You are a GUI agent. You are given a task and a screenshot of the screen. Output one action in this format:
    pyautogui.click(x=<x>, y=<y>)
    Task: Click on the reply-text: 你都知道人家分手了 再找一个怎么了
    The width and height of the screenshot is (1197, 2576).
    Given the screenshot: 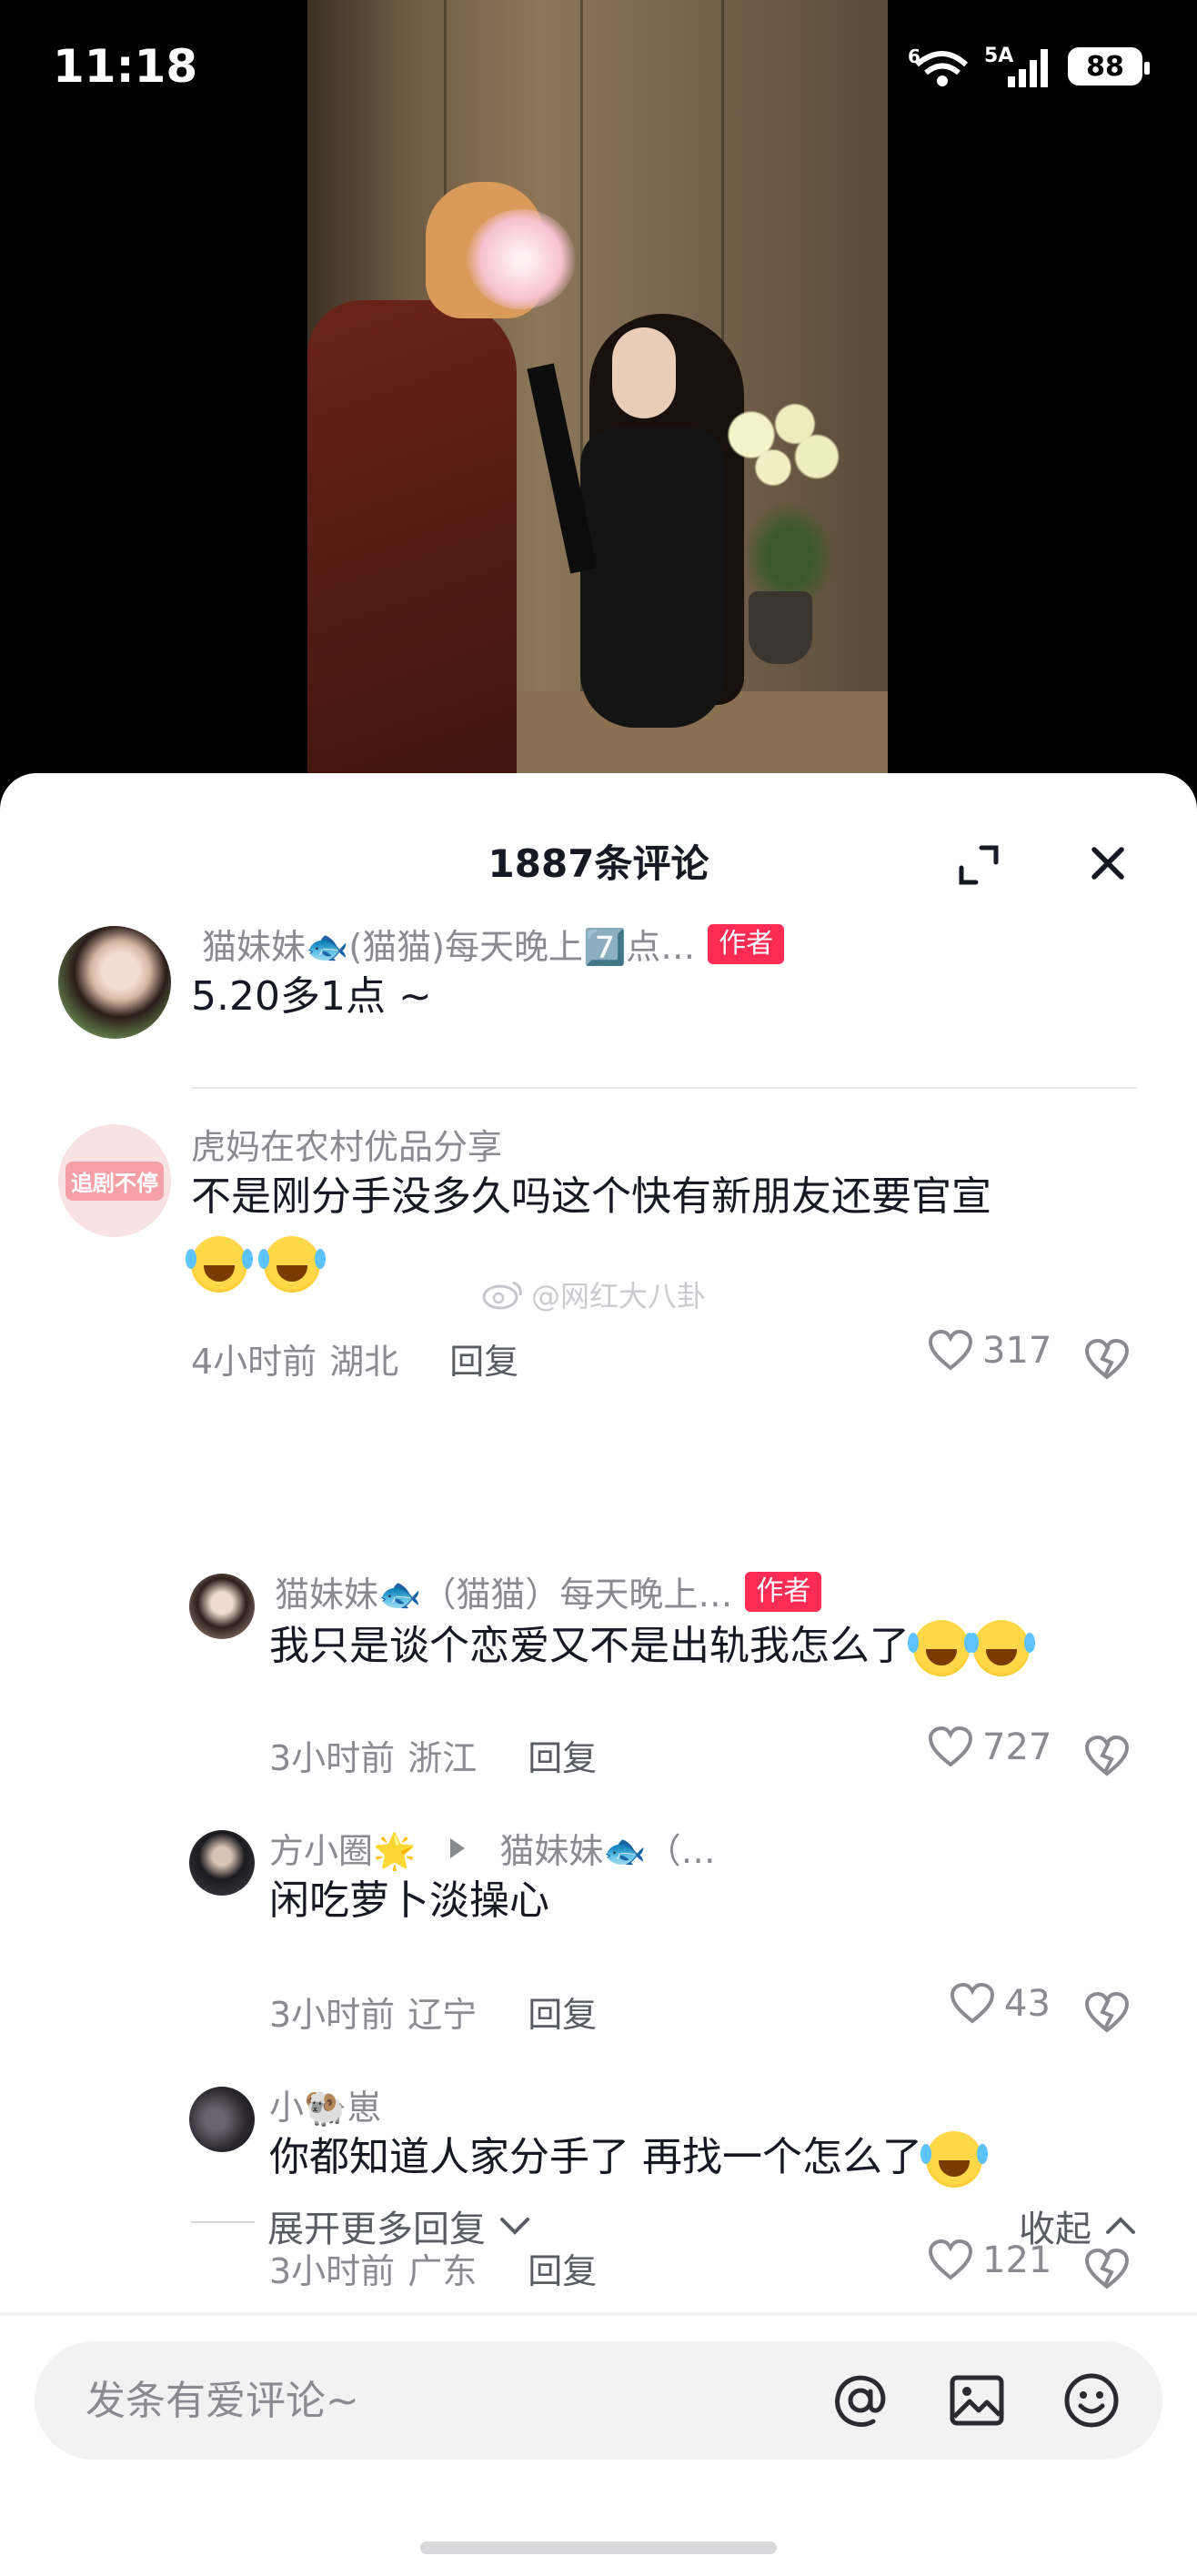 What is the action you would take?
    pyautogui.click(x=625, y=2157)
    